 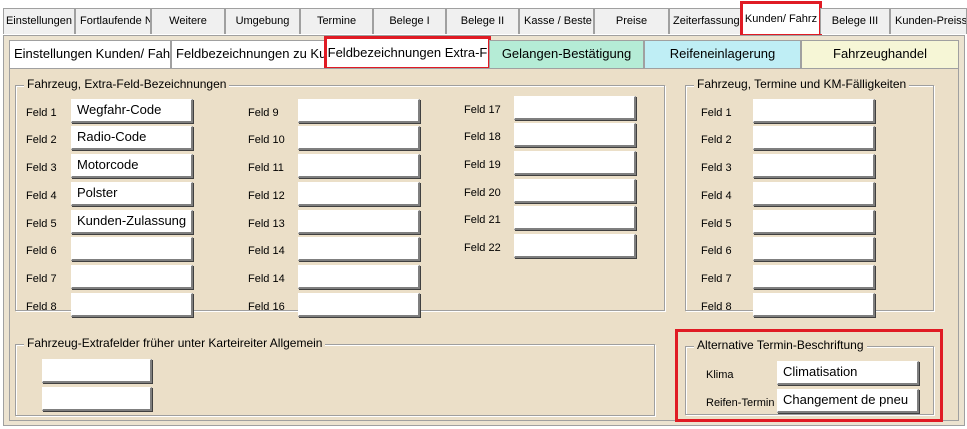 What do you see at coordinates (575, 135) in the screenshot?
I see `extra-field-18-input` at bounding box center [575, 135].